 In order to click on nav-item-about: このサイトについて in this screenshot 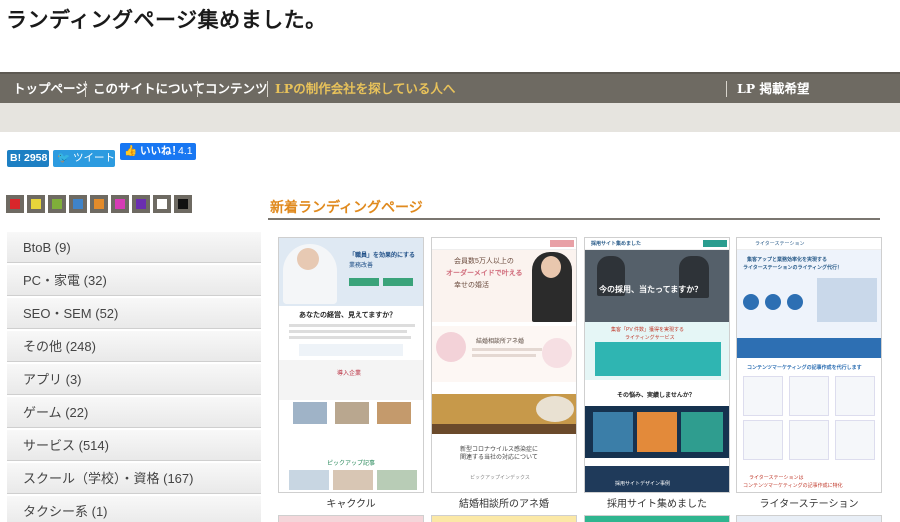, I will do `click(149, 88)`.